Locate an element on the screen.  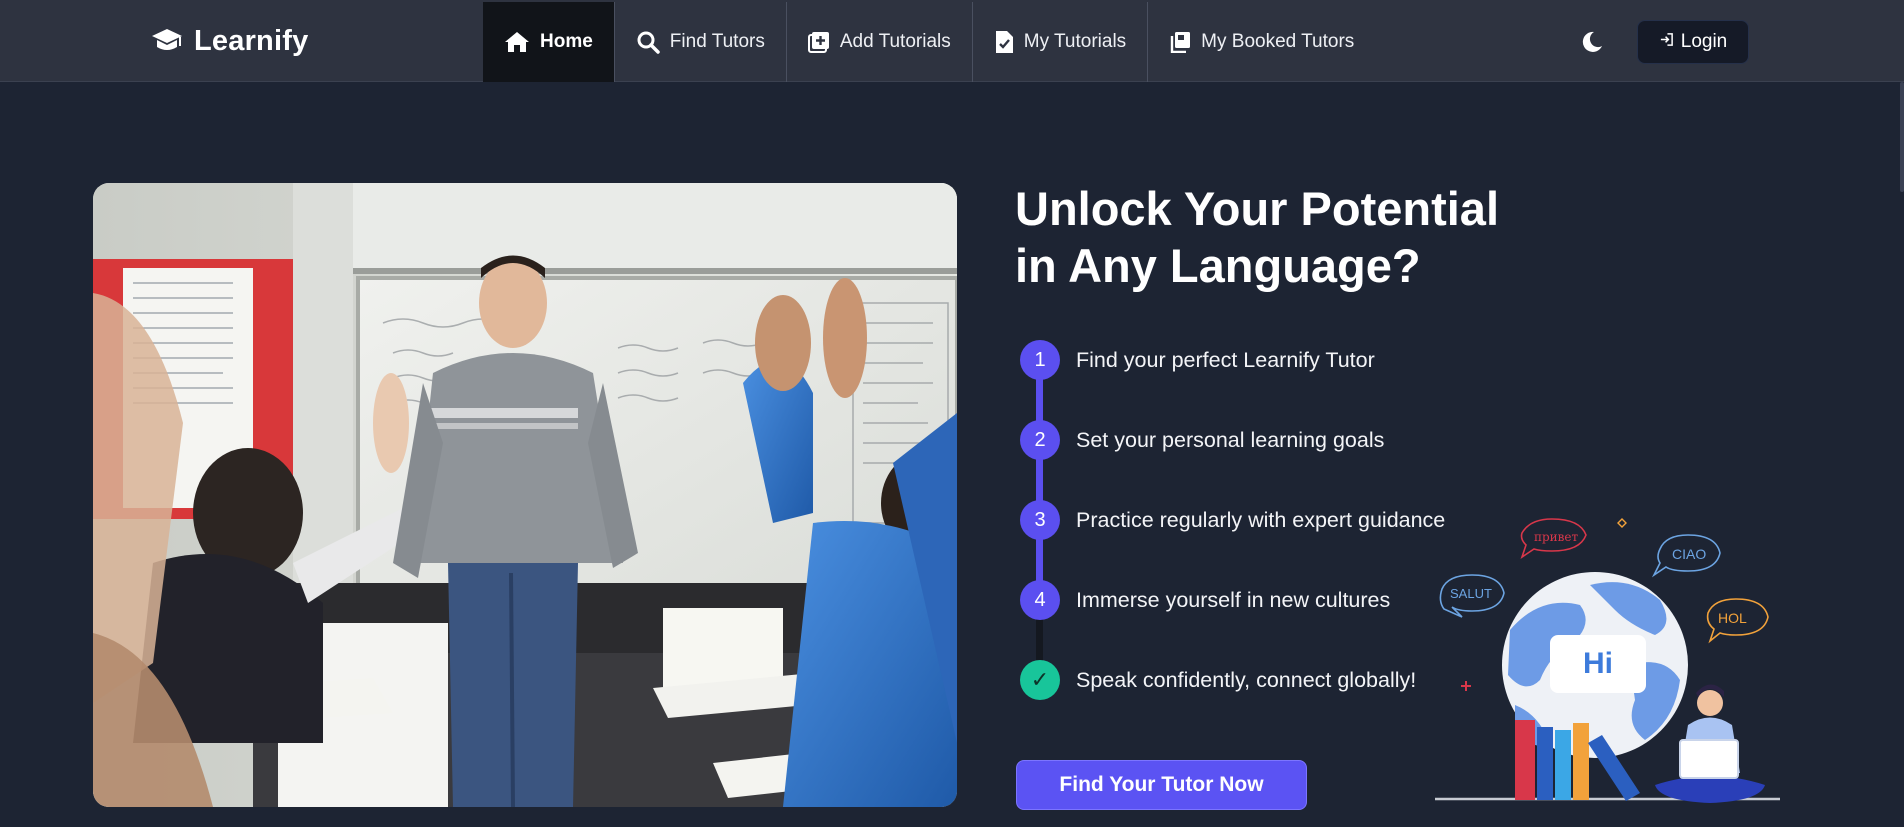
step-item: 1 Find your perfect Learnify Tutor is located at coordinates (1197, 360).